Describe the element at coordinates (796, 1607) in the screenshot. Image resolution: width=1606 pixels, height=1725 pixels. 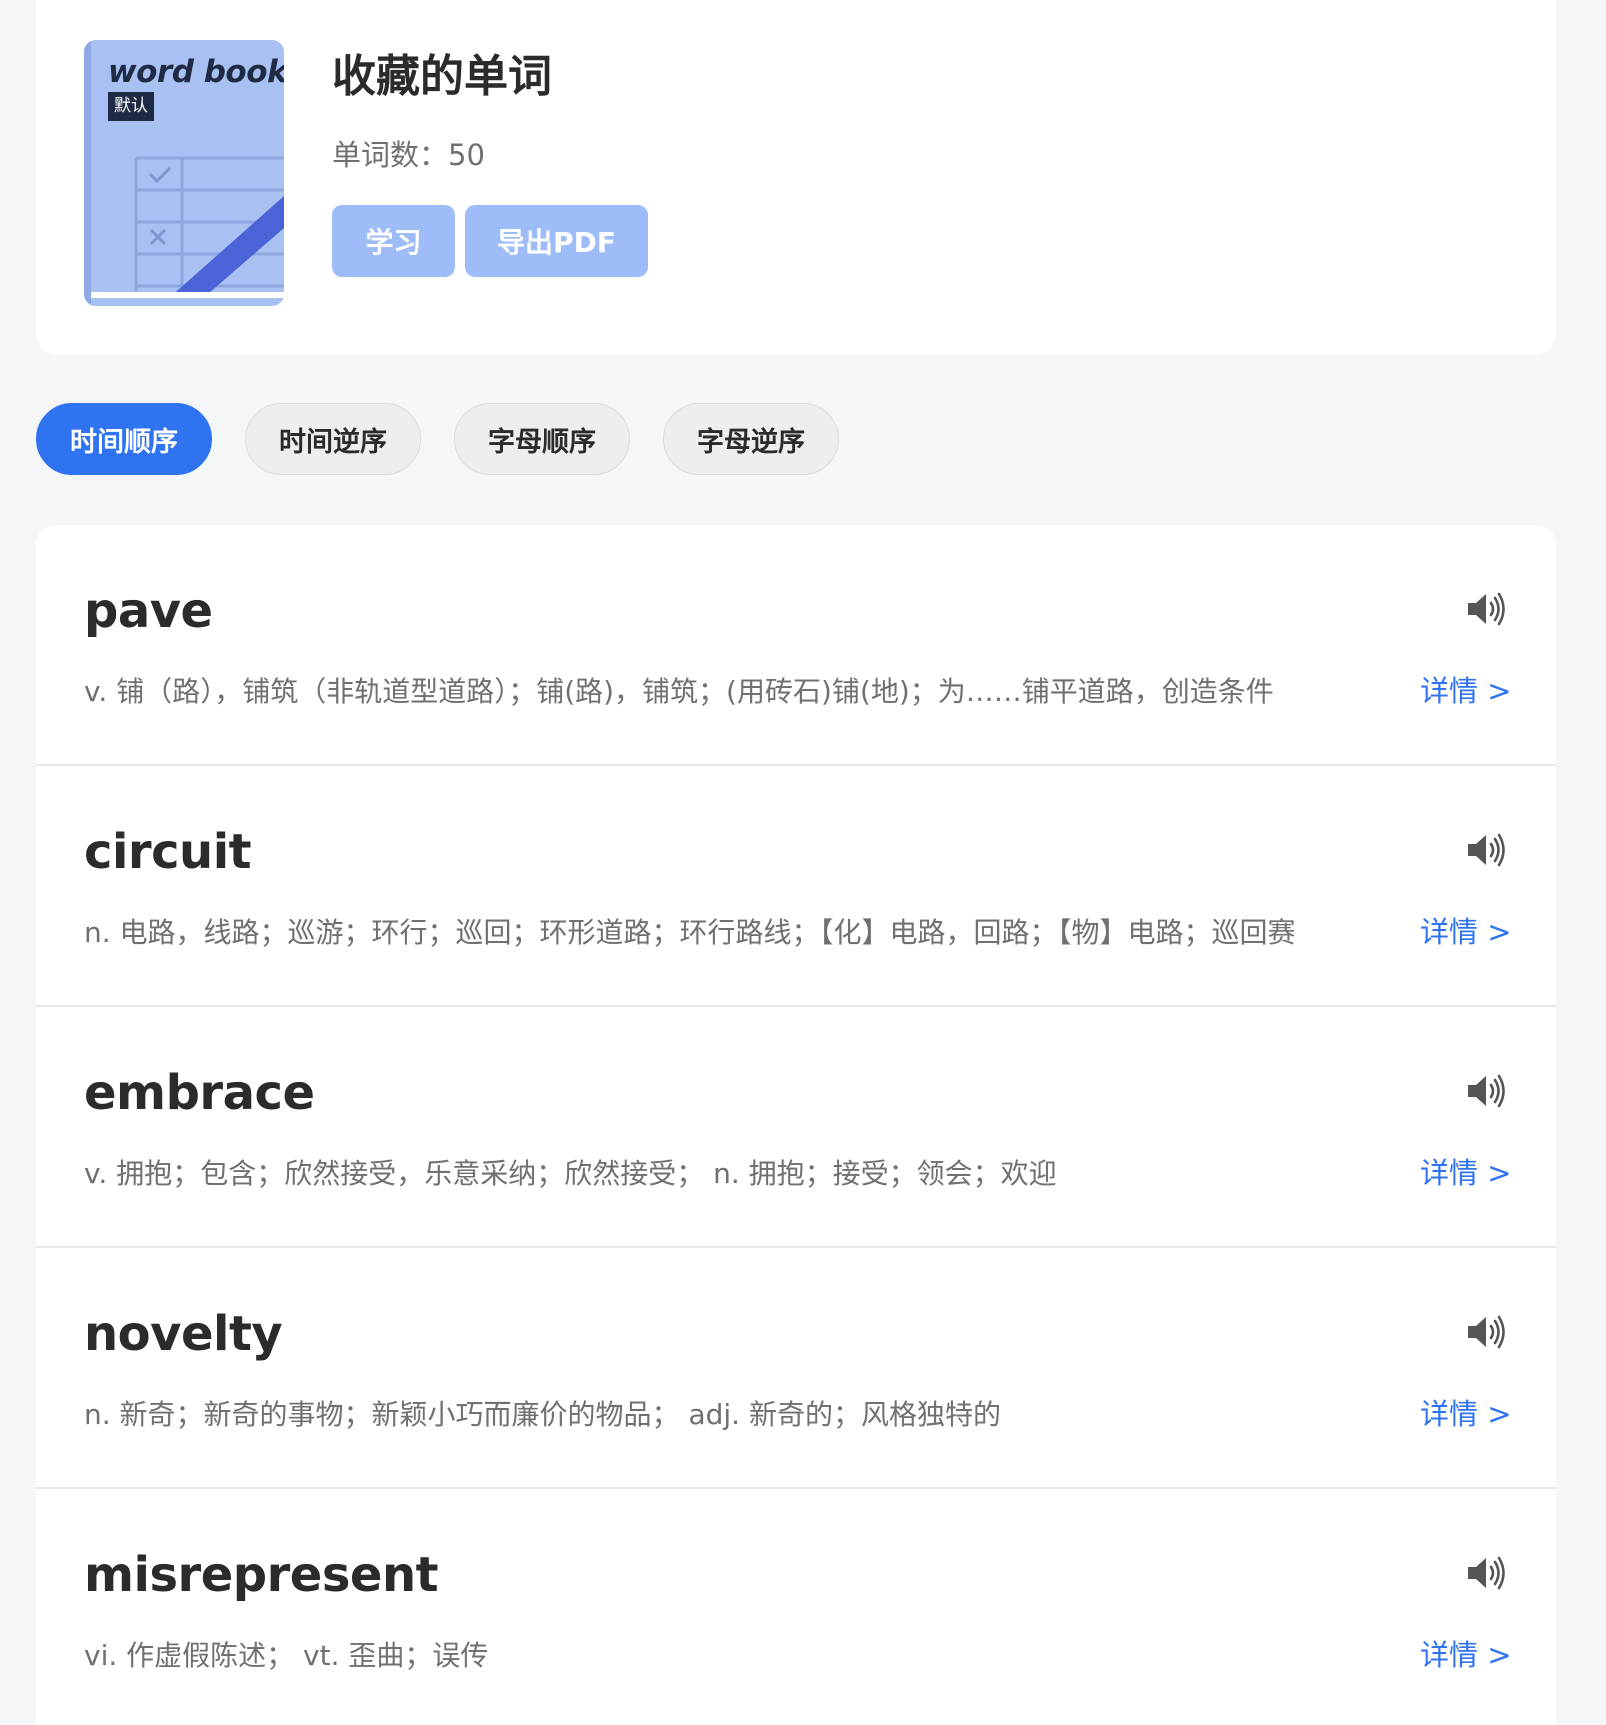
I see `list-item: misrepresent vi. 作虚假陈述； vt. 歪曲；误传 详情 >` at that location.